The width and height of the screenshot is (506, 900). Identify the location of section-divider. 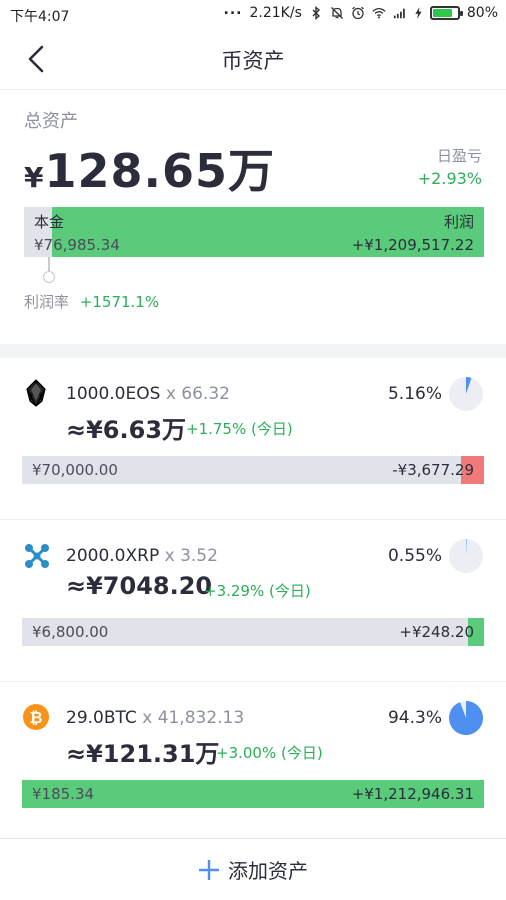
(253, 351).